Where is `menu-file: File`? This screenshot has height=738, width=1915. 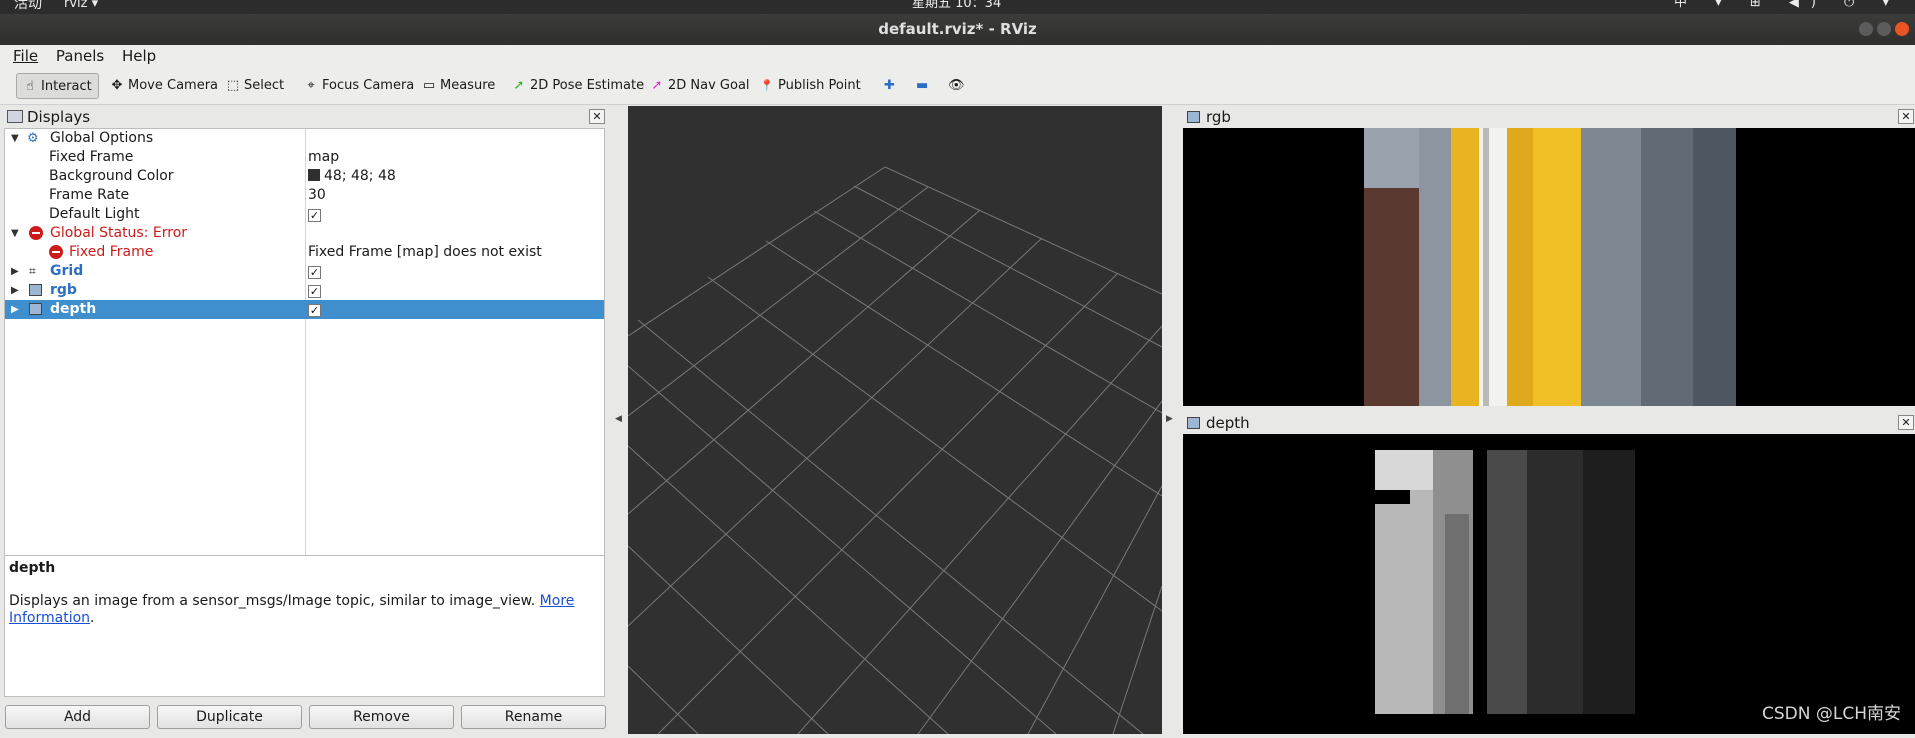 menu-file: File is located at coordinates (25, 56).